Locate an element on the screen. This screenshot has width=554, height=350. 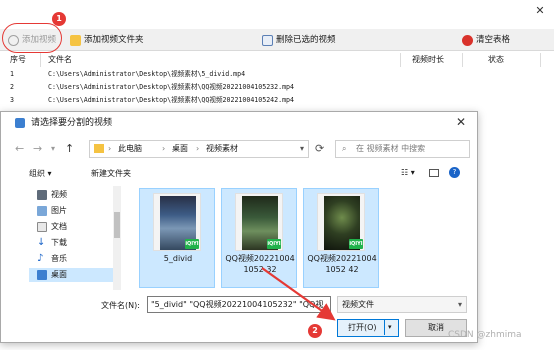
forward-arrow-icon: → is located at coordinates (37, 148).